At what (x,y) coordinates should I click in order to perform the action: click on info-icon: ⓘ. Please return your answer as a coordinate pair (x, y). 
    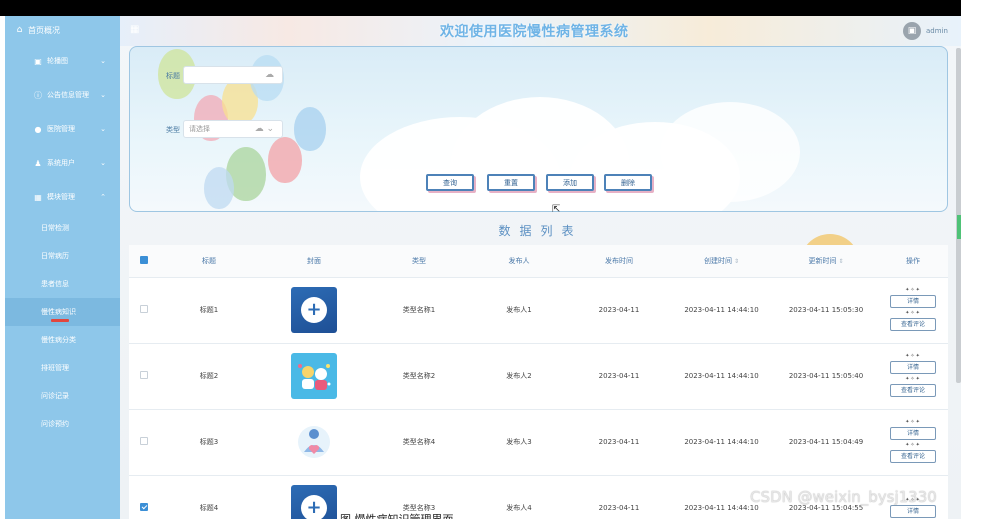
    Looking at the image, I should click on (38, 95).